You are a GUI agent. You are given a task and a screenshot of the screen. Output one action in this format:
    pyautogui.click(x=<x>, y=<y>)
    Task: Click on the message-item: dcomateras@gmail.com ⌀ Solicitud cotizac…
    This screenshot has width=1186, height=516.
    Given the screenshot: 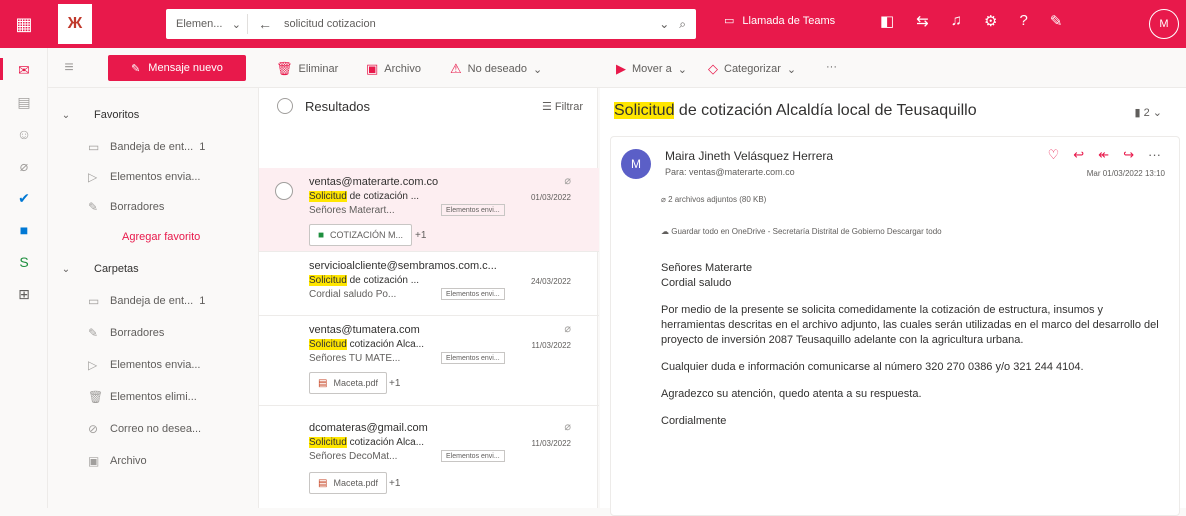 What is the action you would take?
    pyautogui.click(x=429, y=459)
    